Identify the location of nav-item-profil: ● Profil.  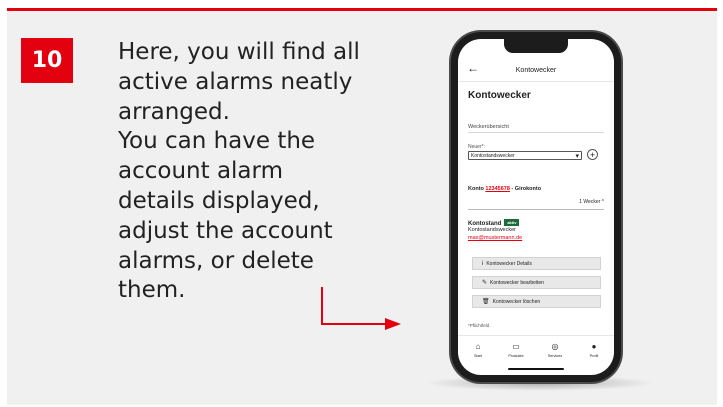
(594, 350).